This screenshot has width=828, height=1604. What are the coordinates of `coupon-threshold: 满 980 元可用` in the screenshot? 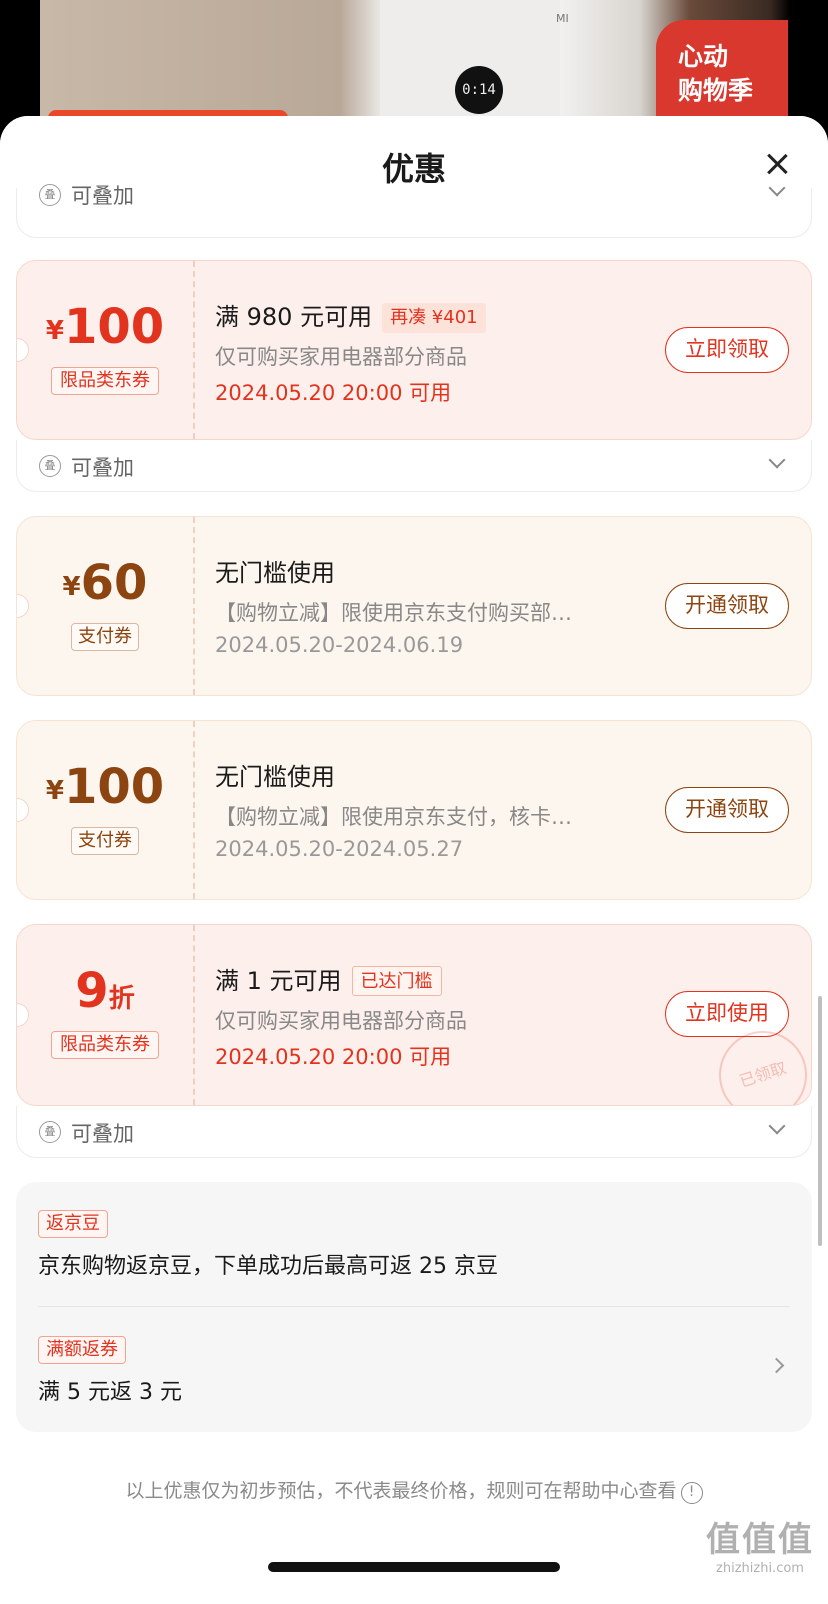 It's located at (294, 317).